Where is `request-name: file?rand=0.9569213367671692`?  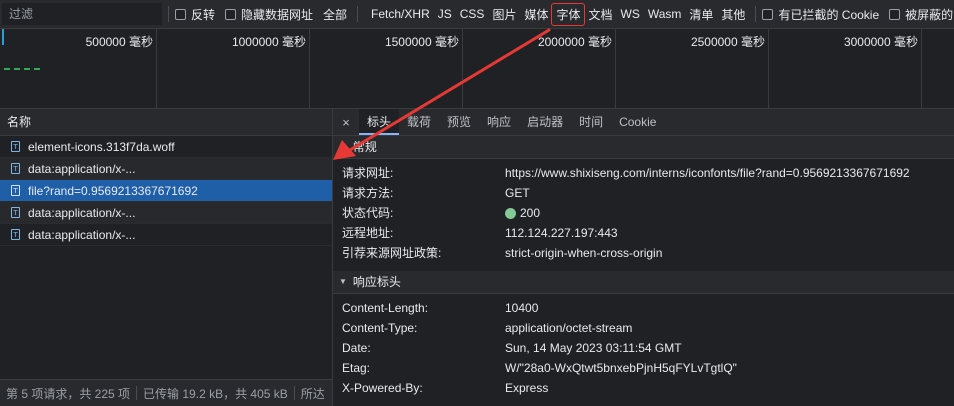 request-name: file?rand=0.9569213367671692 is located at coordinates (113, 190).